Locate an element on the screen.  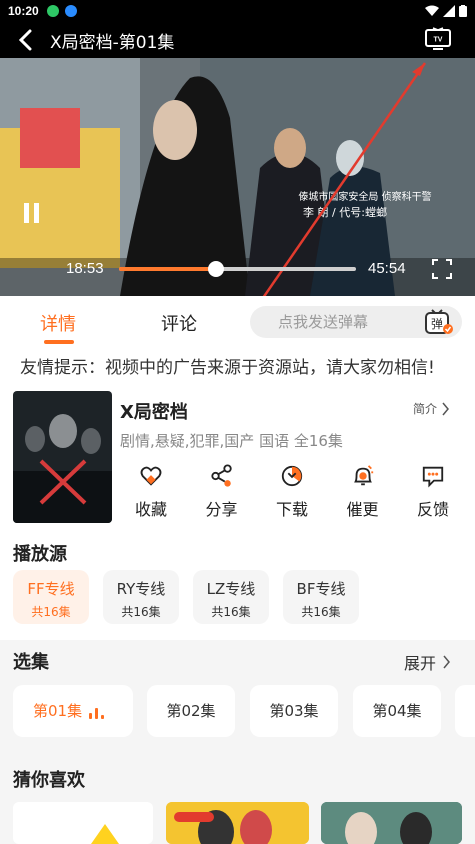
episode-01: 第01集 is located at coordinates (73, 711).